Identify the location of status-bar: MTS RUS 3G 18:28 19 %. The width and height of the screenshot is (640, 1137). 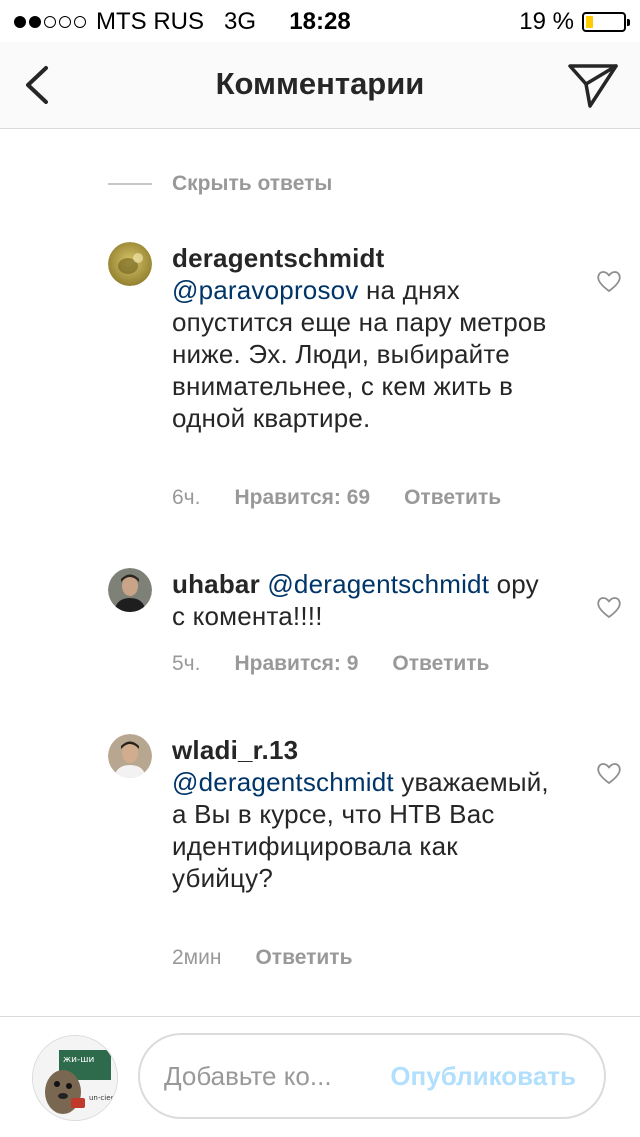
(320, 21).